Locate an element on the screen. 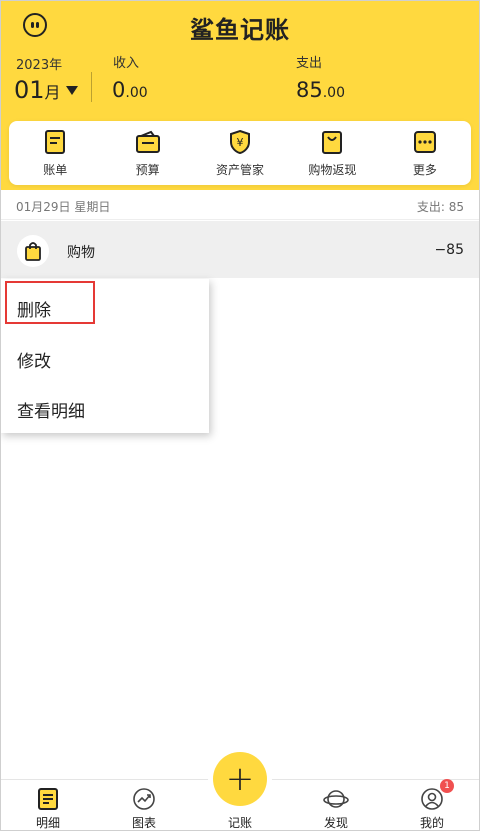  context-menu: 删除 修改 查看明细 is located at coordinates (105, 356).